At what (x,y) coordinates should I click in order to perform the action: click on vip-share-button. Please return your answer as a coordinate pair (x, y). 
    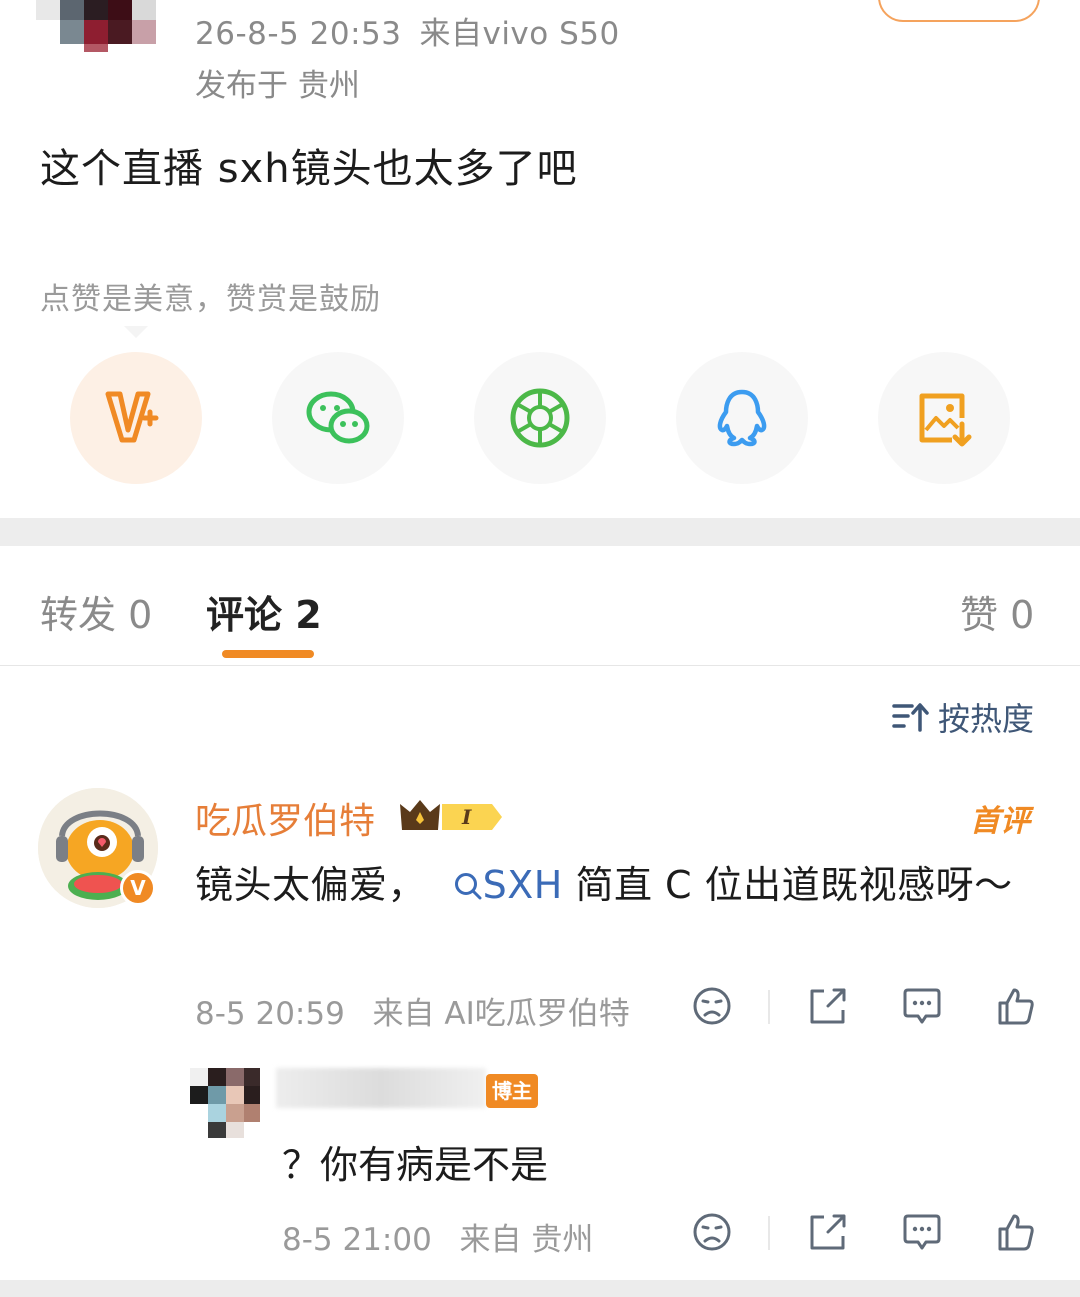
    Looking at the image, I should click on (136, 418).